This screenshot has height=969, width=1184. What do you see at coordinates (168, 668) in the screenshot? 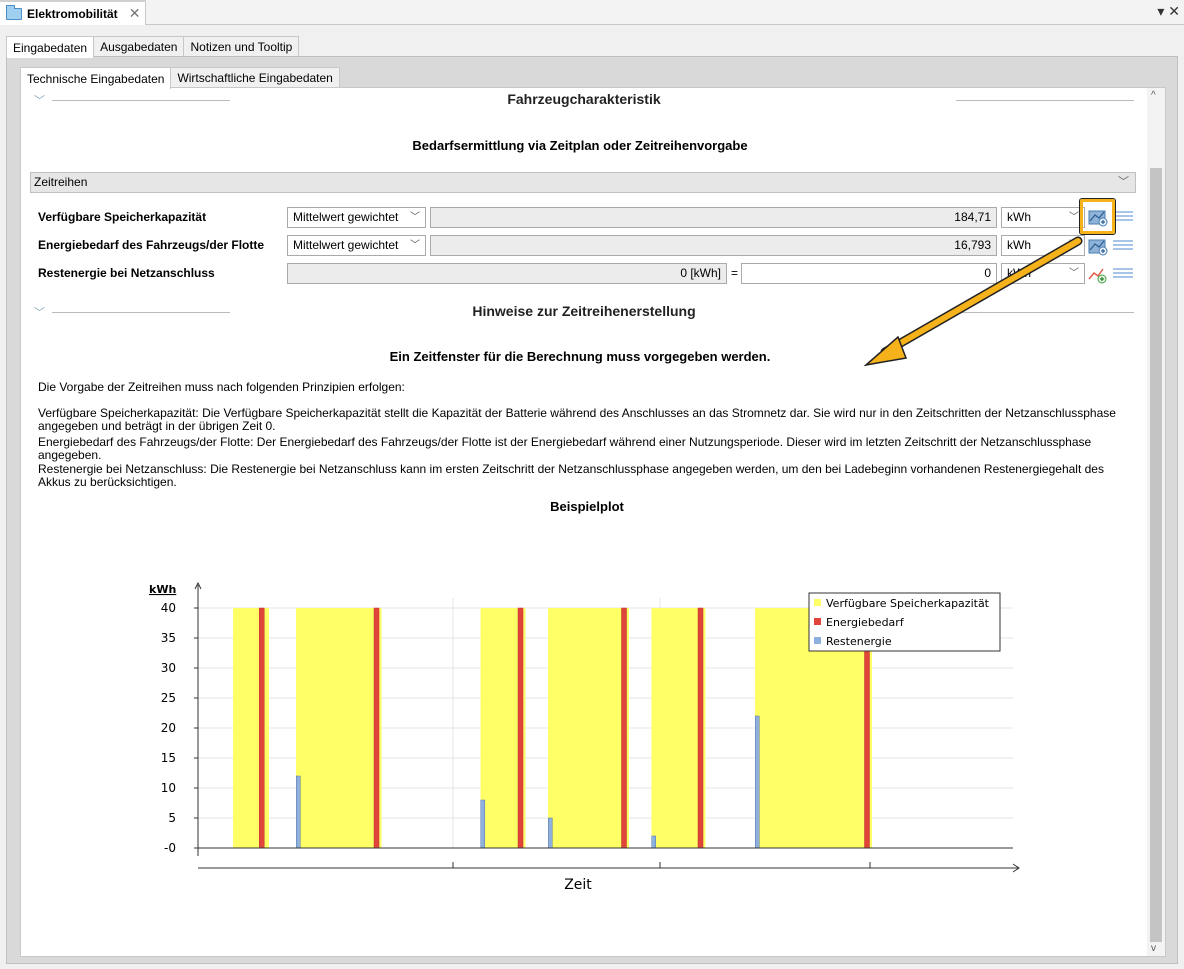
I see `y-tick-label: 30` at bounding box center [168, 668].